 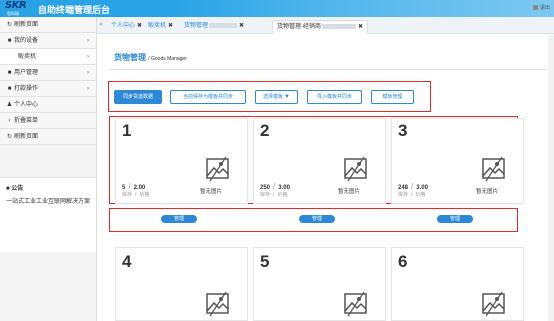 I want to click on sidebar-item-vending-machine: 販卖机 ›, so click(x=48, y=57).